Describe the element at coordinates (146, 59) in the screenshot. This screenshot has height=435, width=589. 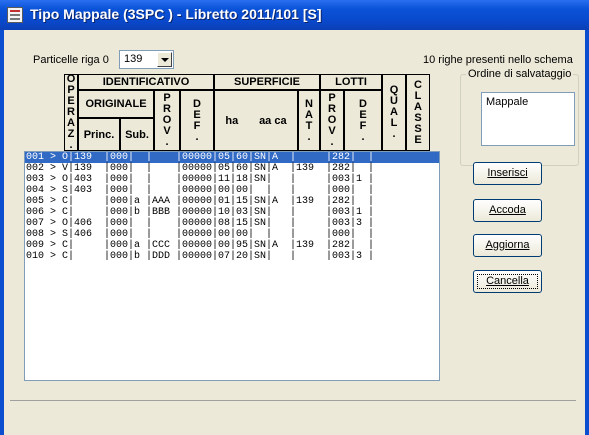
I see `particelle-select: 139` at that location.